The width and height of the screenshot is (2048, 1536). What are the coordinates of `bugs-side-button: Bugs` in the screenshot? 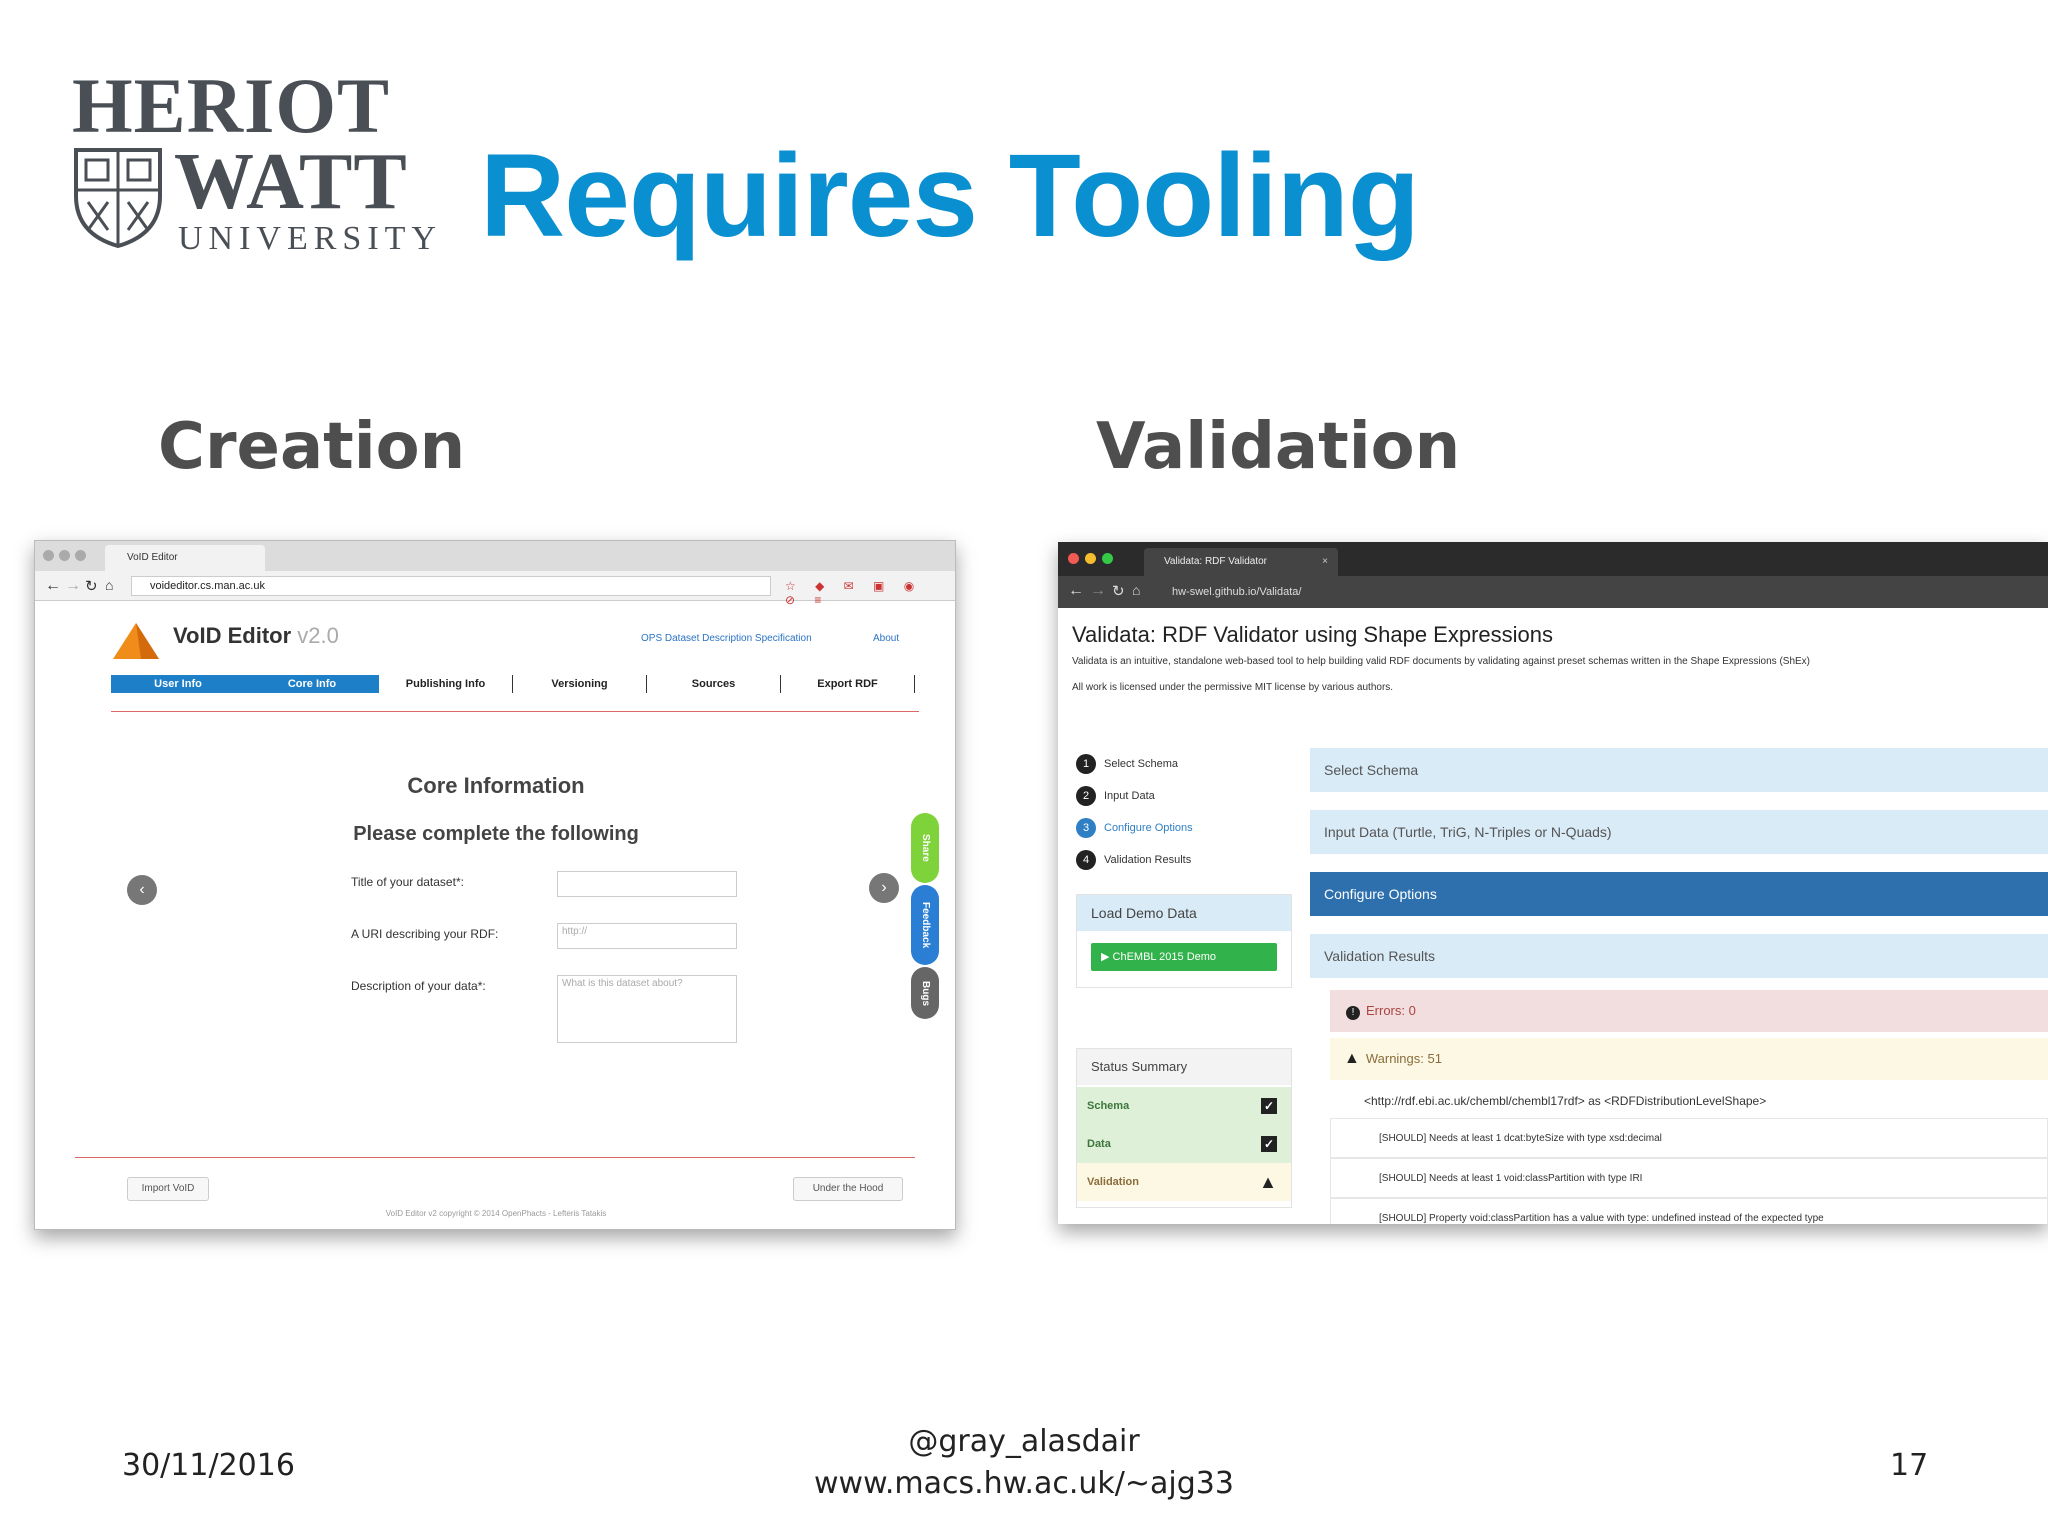 It's located at (925, 993).